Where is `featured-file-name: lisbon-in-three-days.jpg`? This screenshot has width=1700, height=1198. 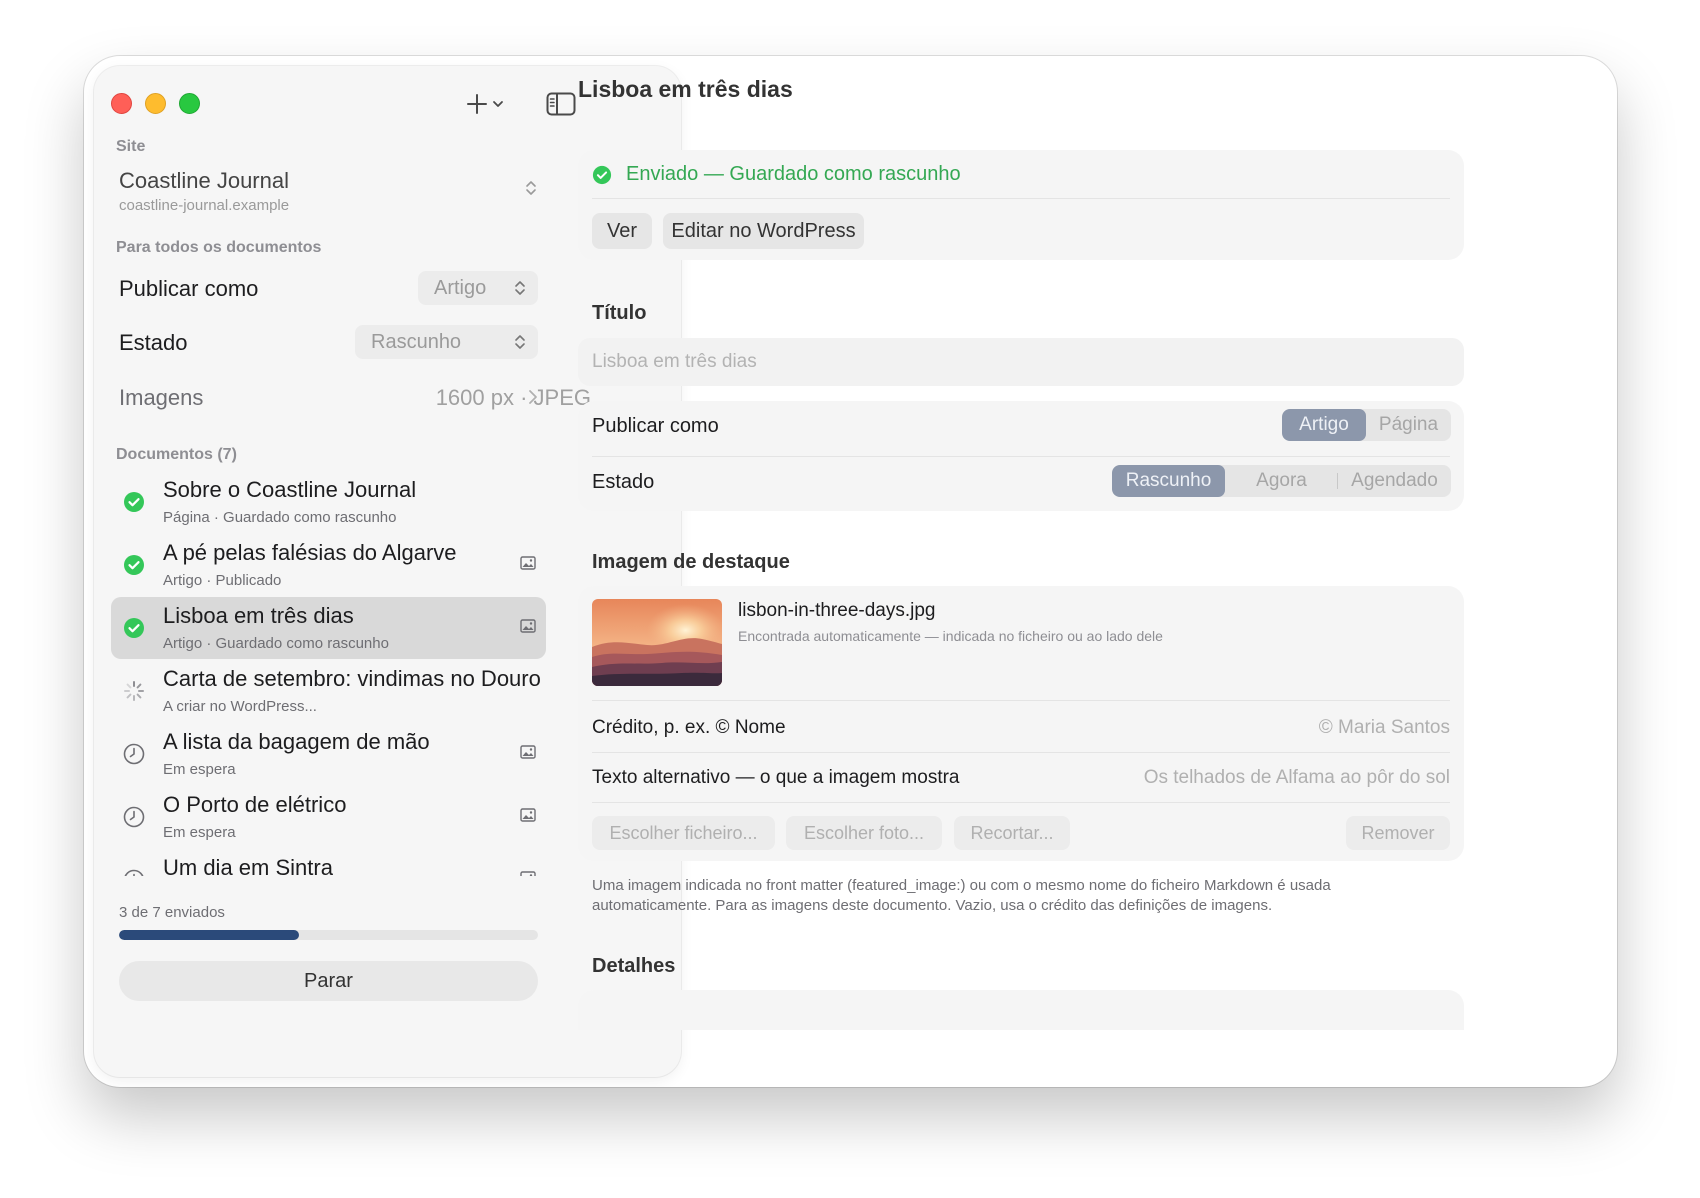
featured-file-name: lisbon-in-three-days.jpg is located at coordinates (837, 610).